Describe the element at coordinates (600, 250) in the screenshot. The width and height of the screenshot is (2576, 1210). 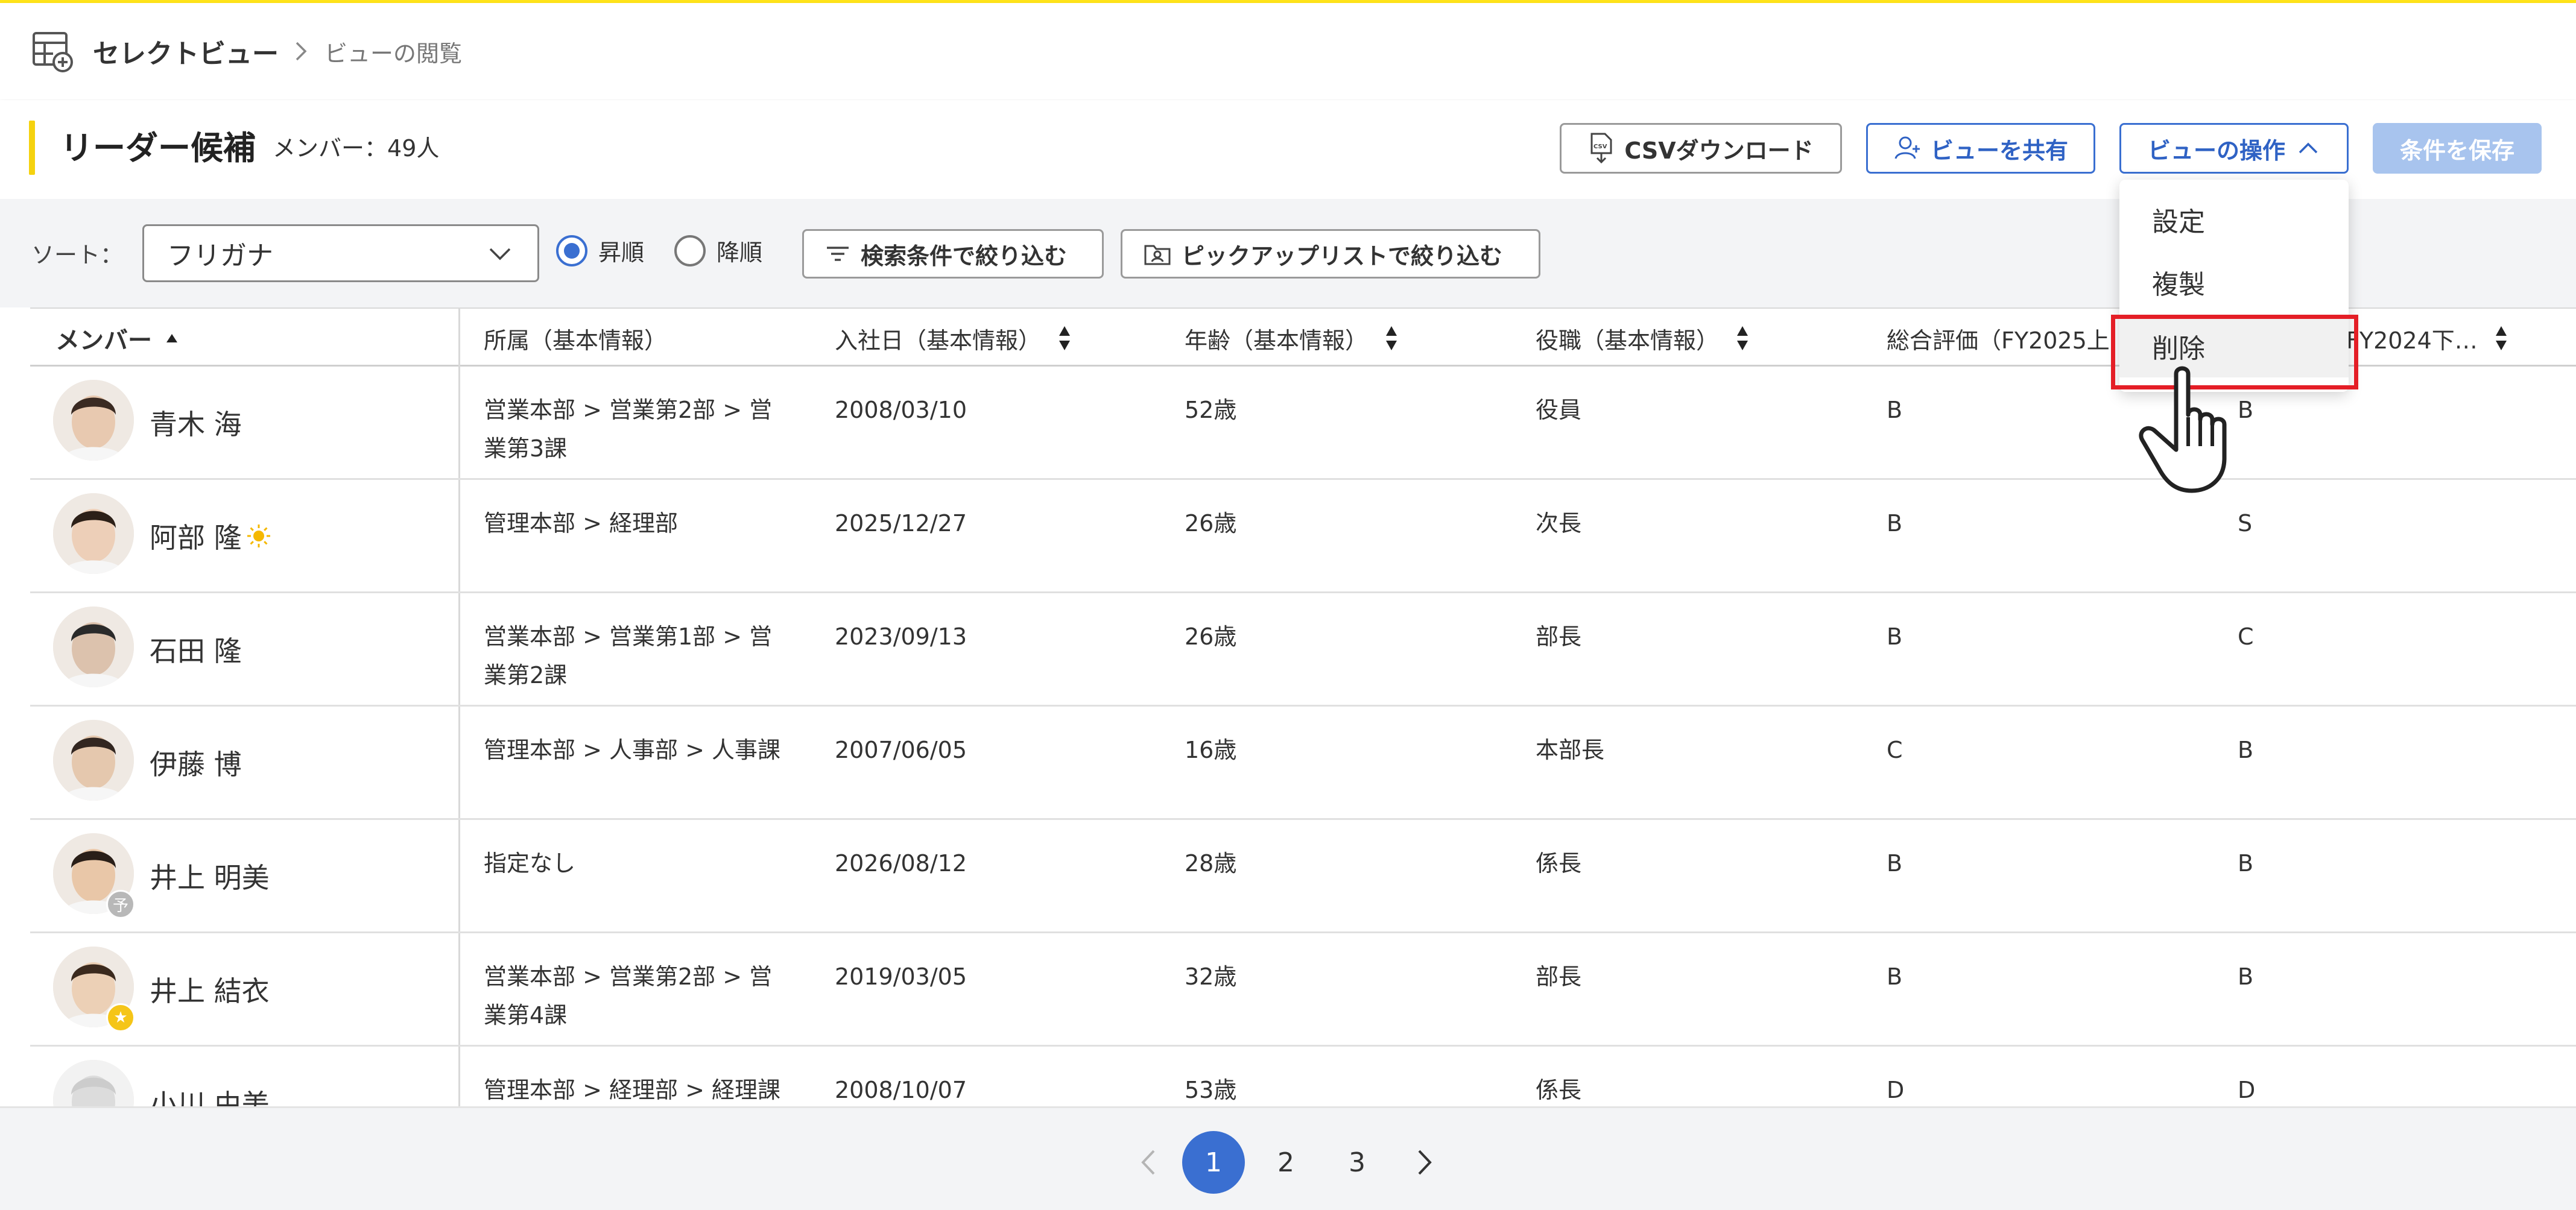
I see `sort-ascending-radio: 昇順` at that location.